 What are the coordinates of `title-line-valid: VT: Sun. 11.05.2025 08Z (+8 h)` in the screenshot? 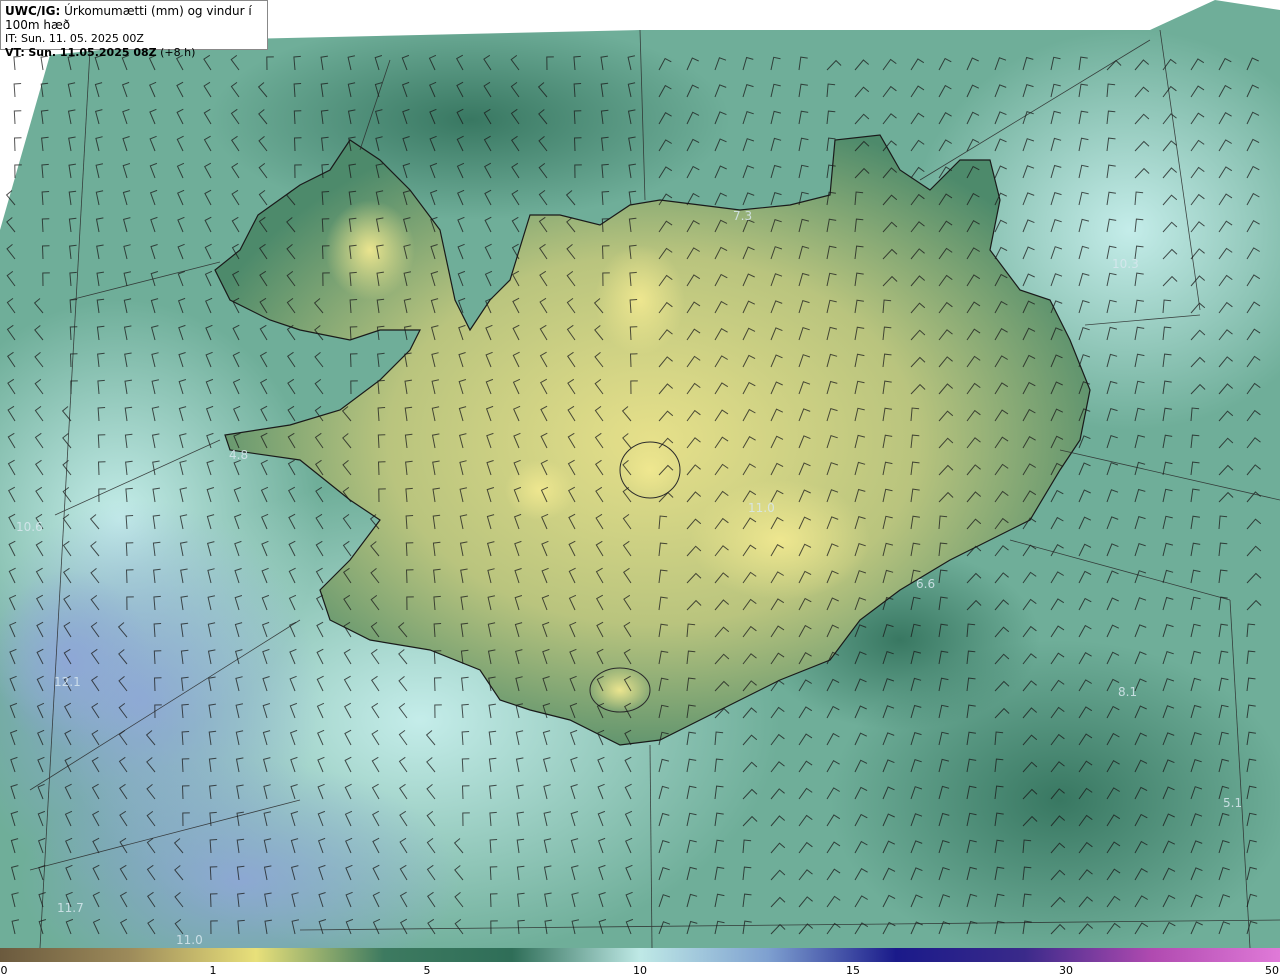 It's located at (134, 53).